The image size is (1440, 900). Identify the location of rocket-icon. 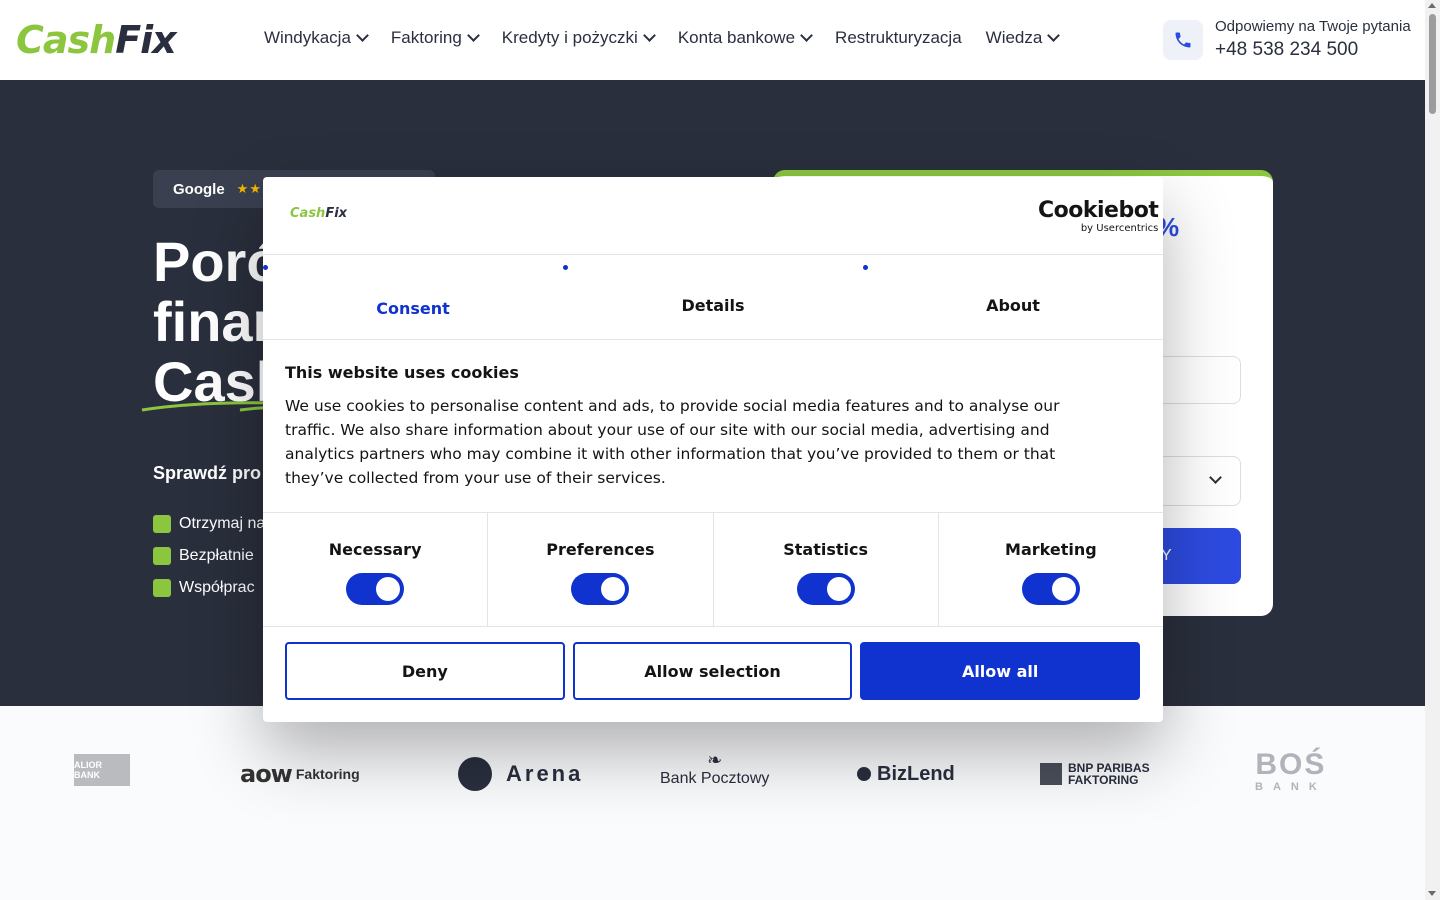
(162, 524).